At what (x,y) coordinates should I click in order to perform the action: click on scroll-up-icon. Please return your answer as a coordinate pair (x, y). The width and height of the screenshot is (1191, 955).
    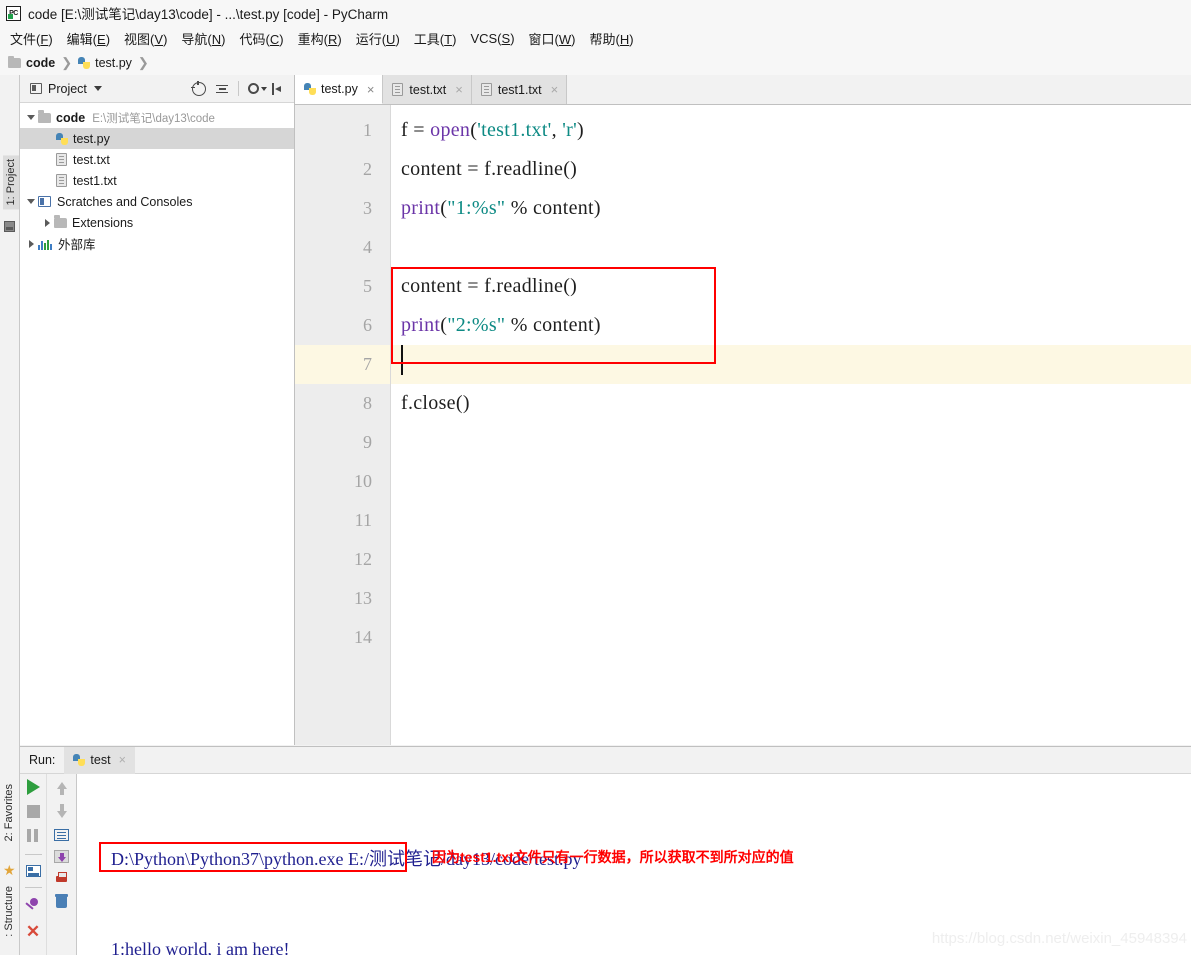
    Looking at the image, I should click on (62, 787).